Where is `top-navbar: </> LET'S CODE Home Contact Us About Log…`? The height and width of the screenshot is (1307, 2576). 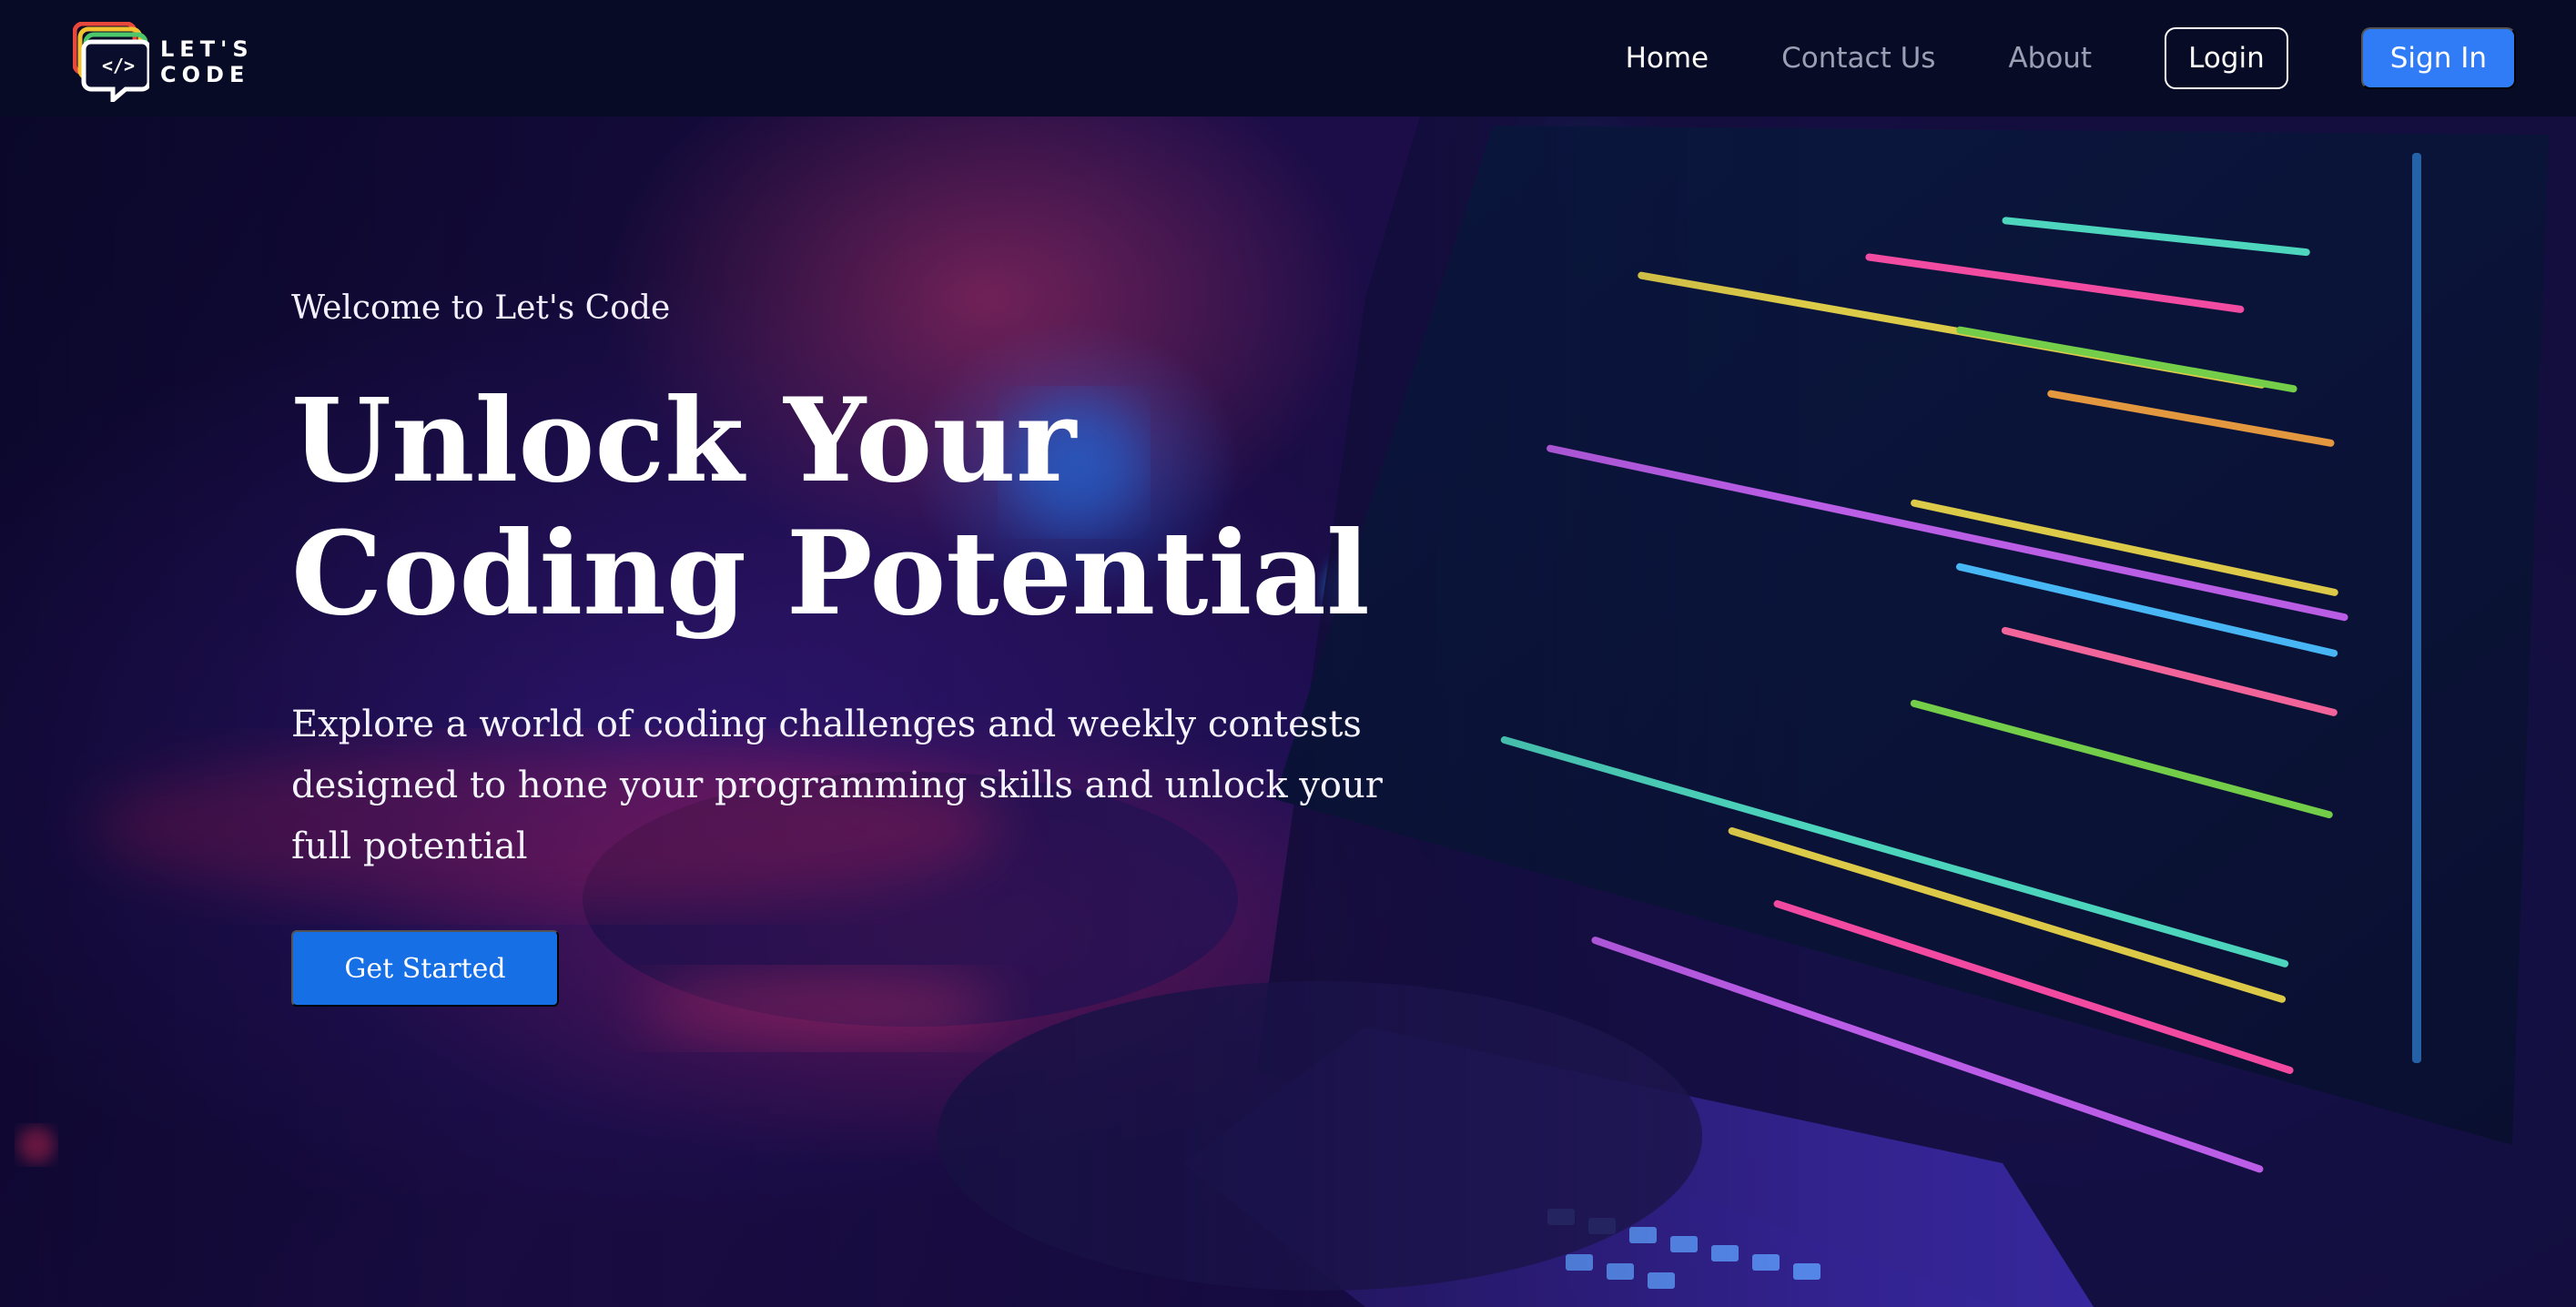 top-navbar: </> LET'S CODE Home Contact Us About Log… is located at coordinates (1288, 59).